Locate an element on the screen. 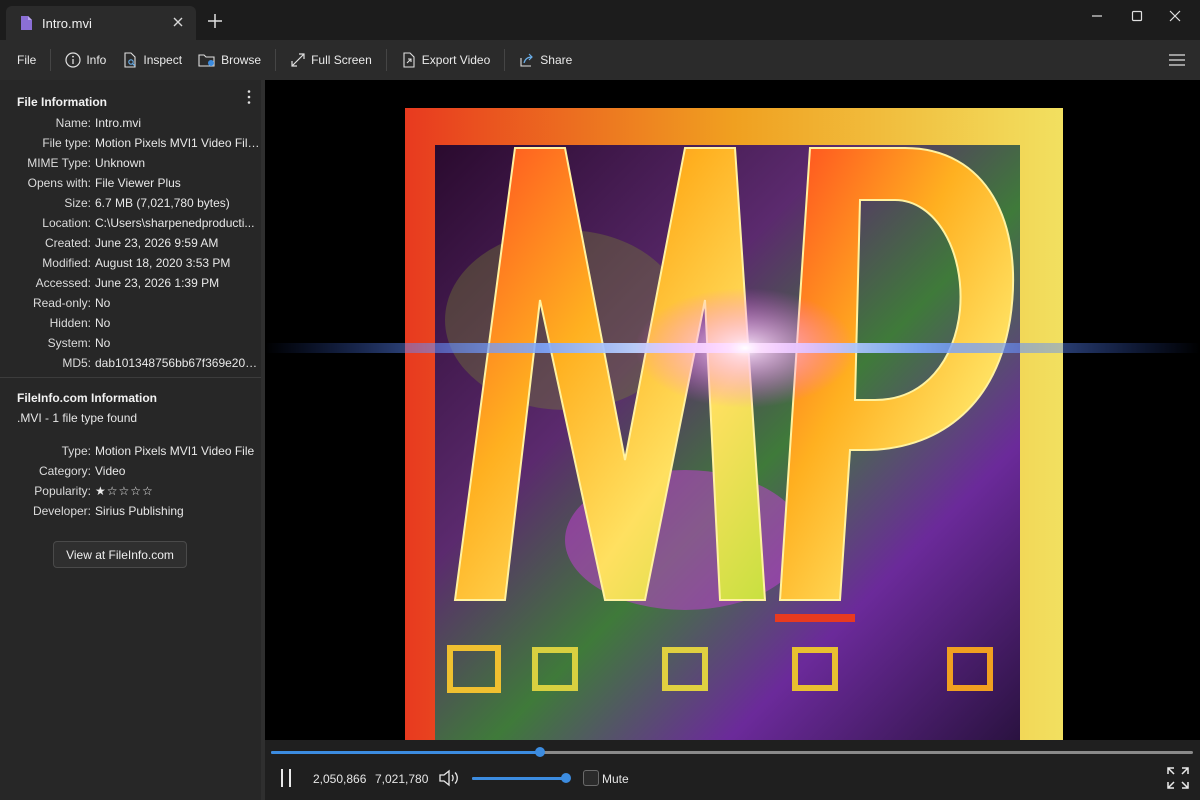 The height and width of the screenshot is (800, 1200). fi-row-type: Type: Motion Pixels MVI1 Video File is located at coordinates (130, 454).